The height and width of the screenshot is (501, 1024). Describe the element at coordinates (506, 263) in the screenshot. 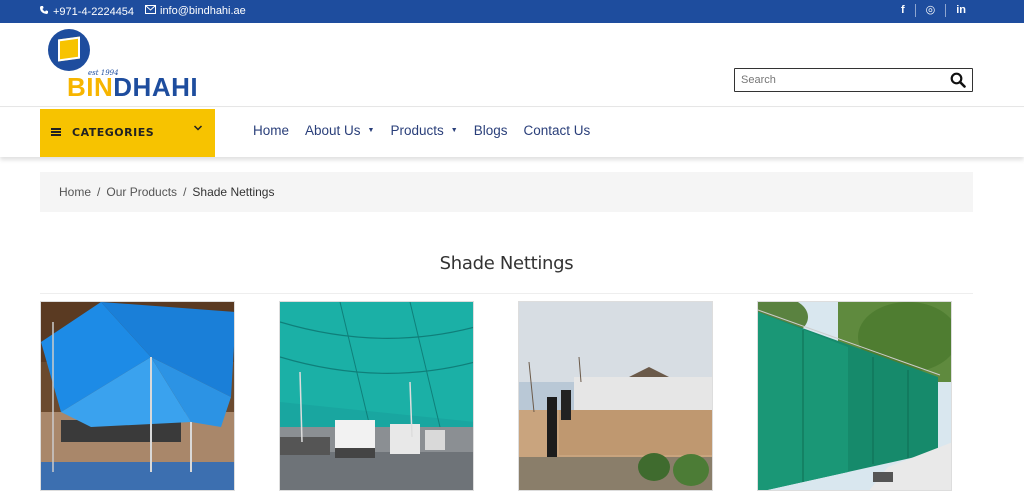

I see `page-title: Shade Nettings` at that location.